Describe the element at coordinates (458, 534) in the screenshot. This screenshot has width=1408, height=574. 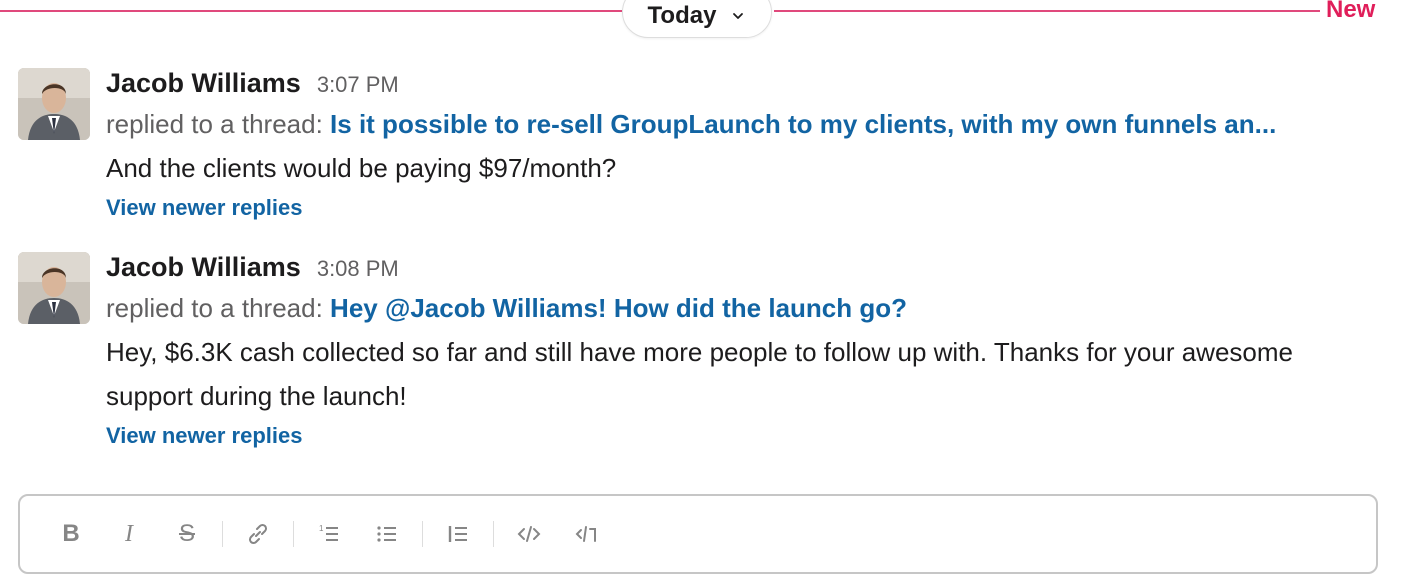
I see `blockquote-icon` at that location.